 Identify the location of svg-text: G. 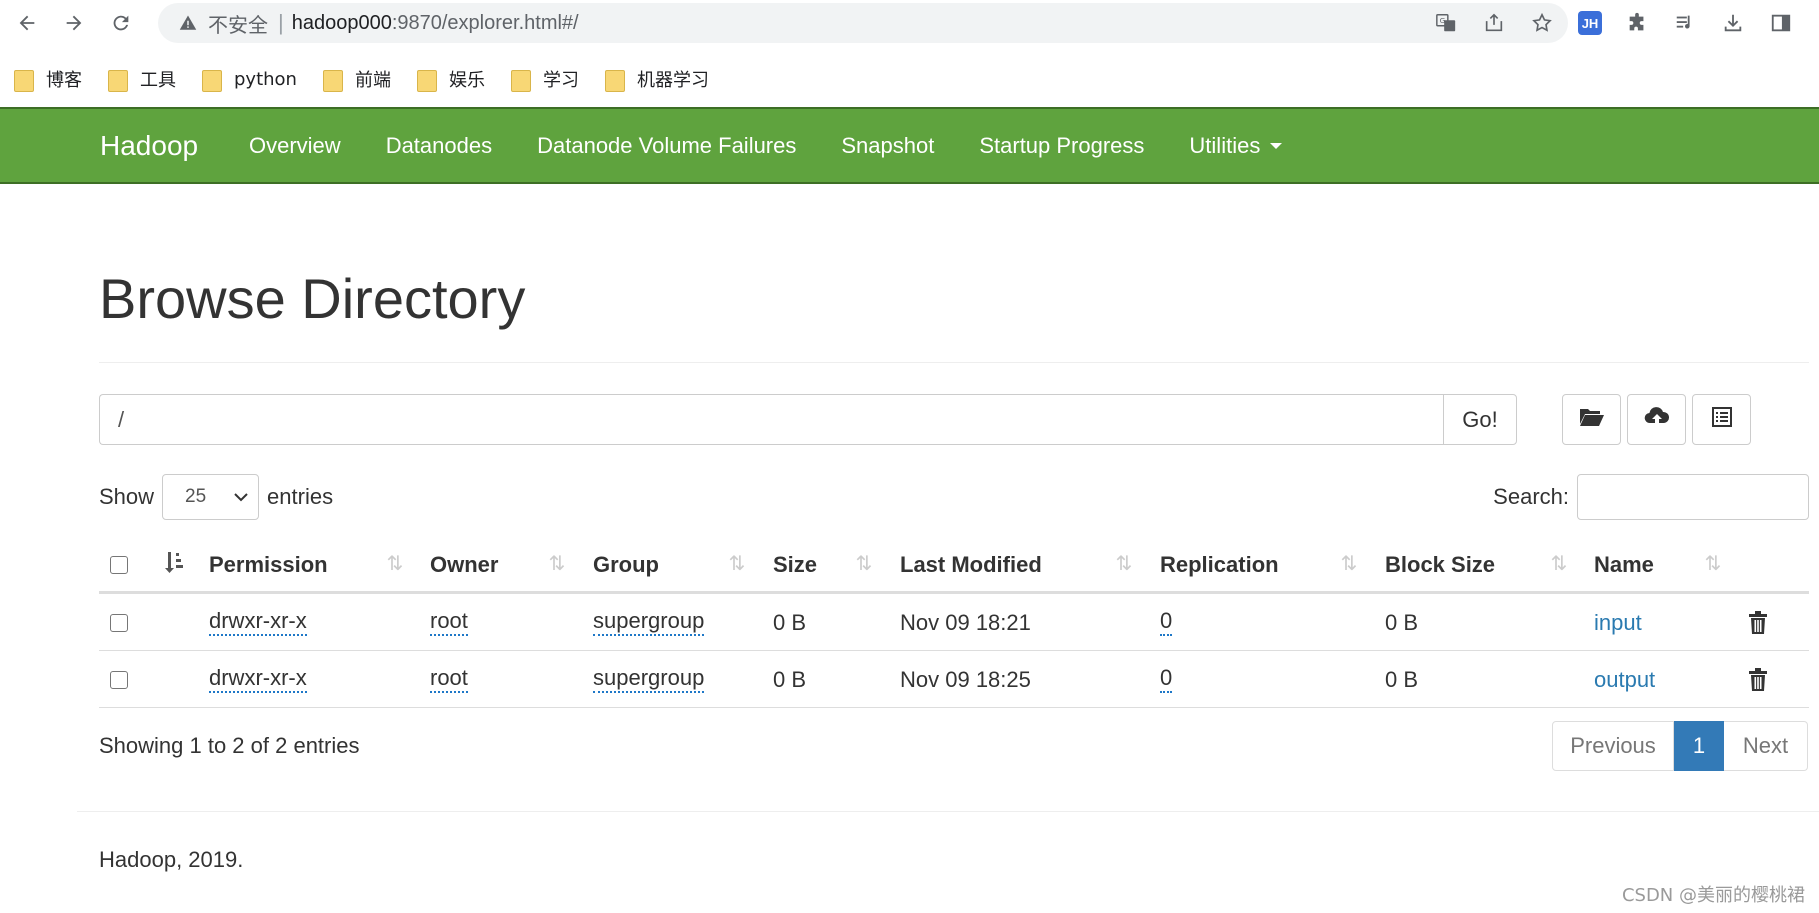
(1443, 20).